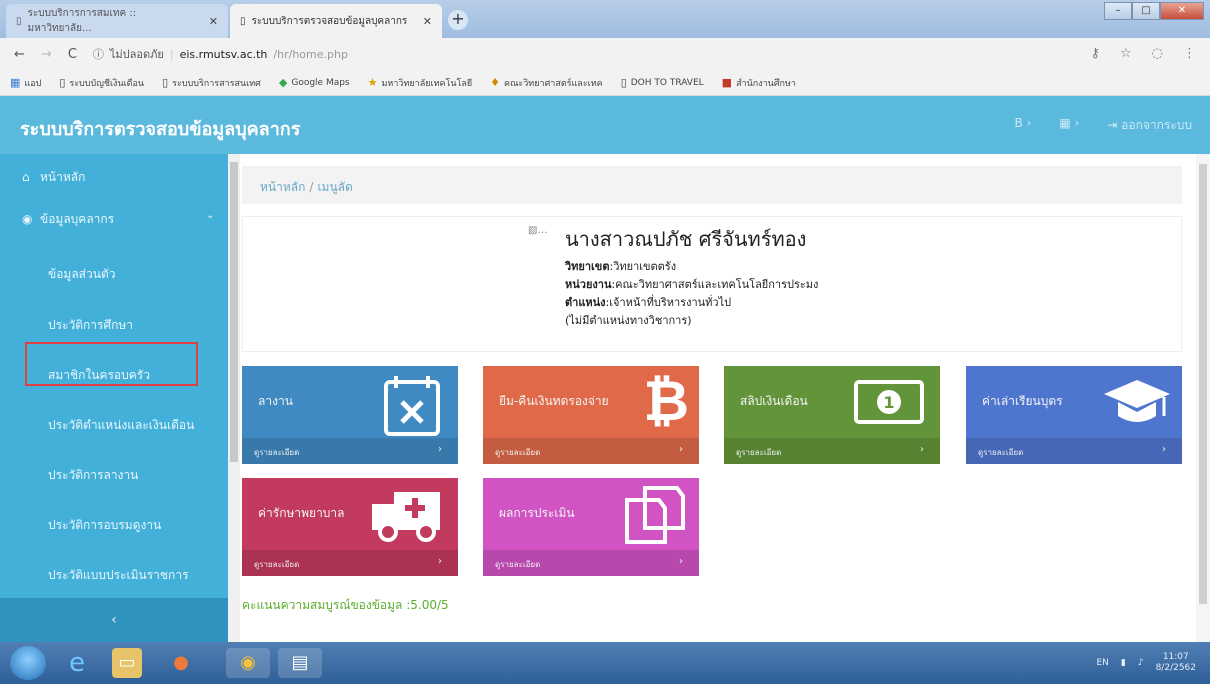 This screenshot has width=1210, height=684. What do you see at coordinates (248, 663) in the screenshot?
I see `chrome-icon: ◉` at bounding box center [248, 663].